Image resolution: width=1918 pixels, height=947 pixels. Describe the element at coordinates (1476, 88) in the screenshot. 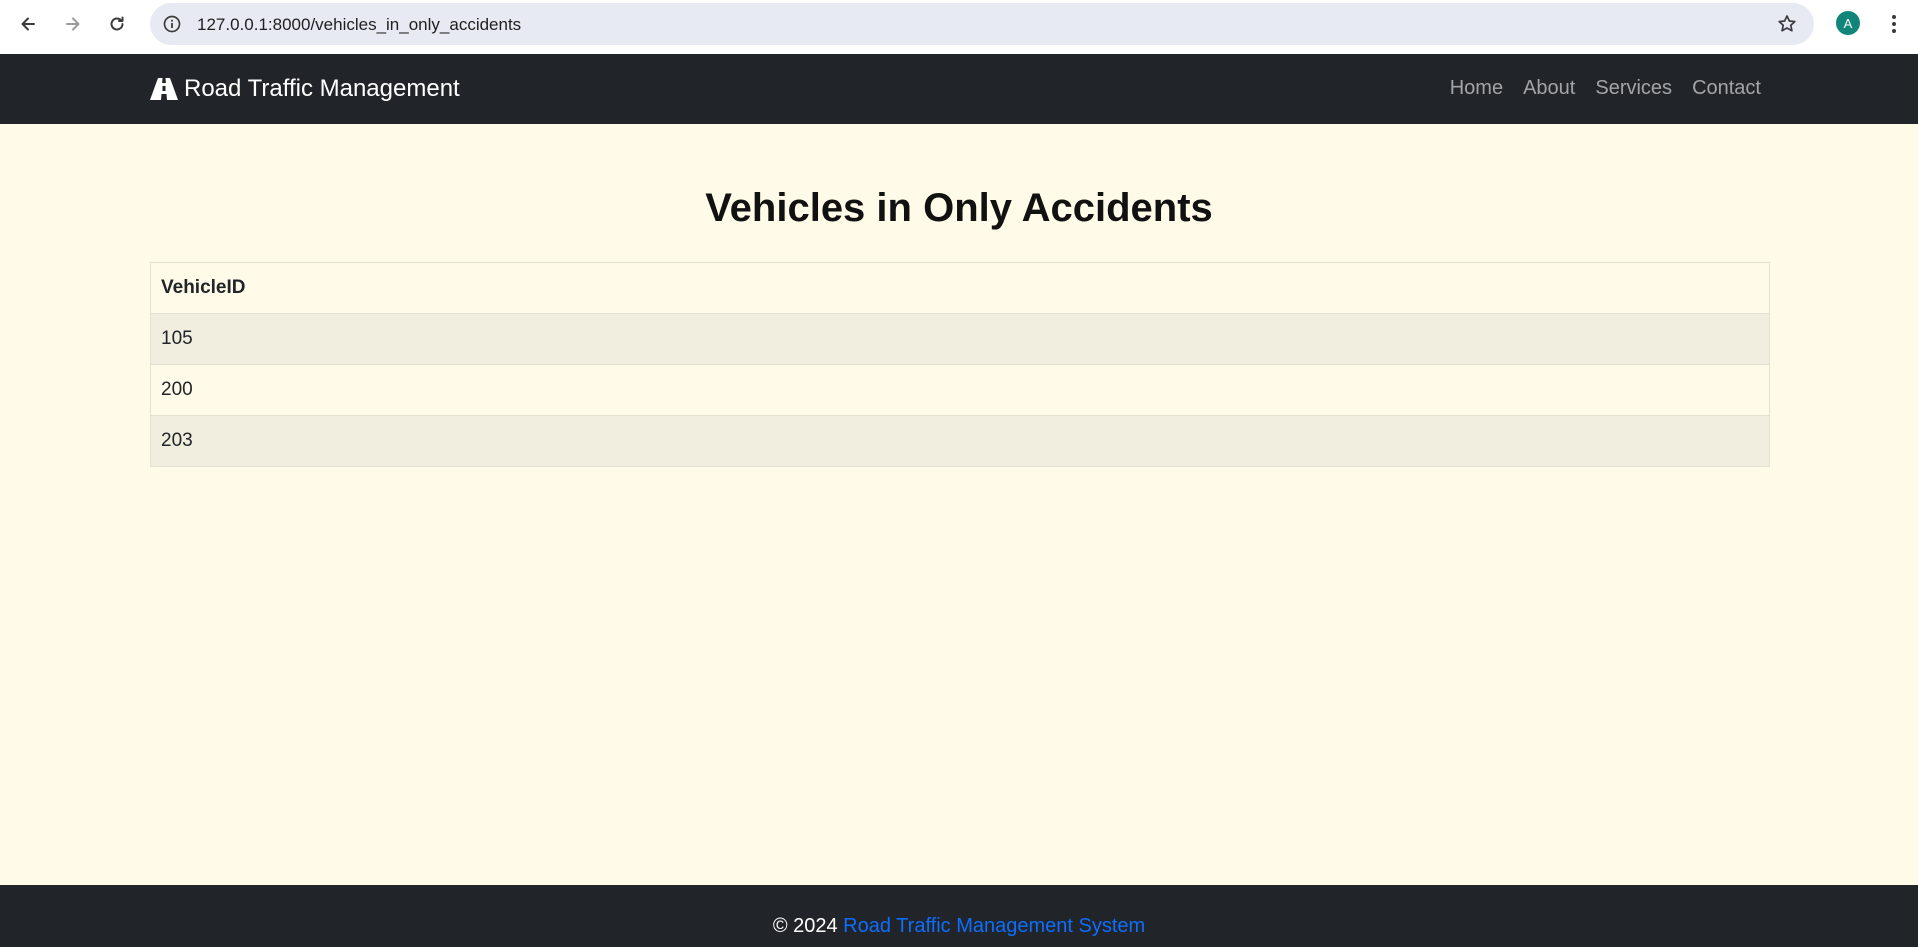

I see `nav-link-home: Home` at that location.